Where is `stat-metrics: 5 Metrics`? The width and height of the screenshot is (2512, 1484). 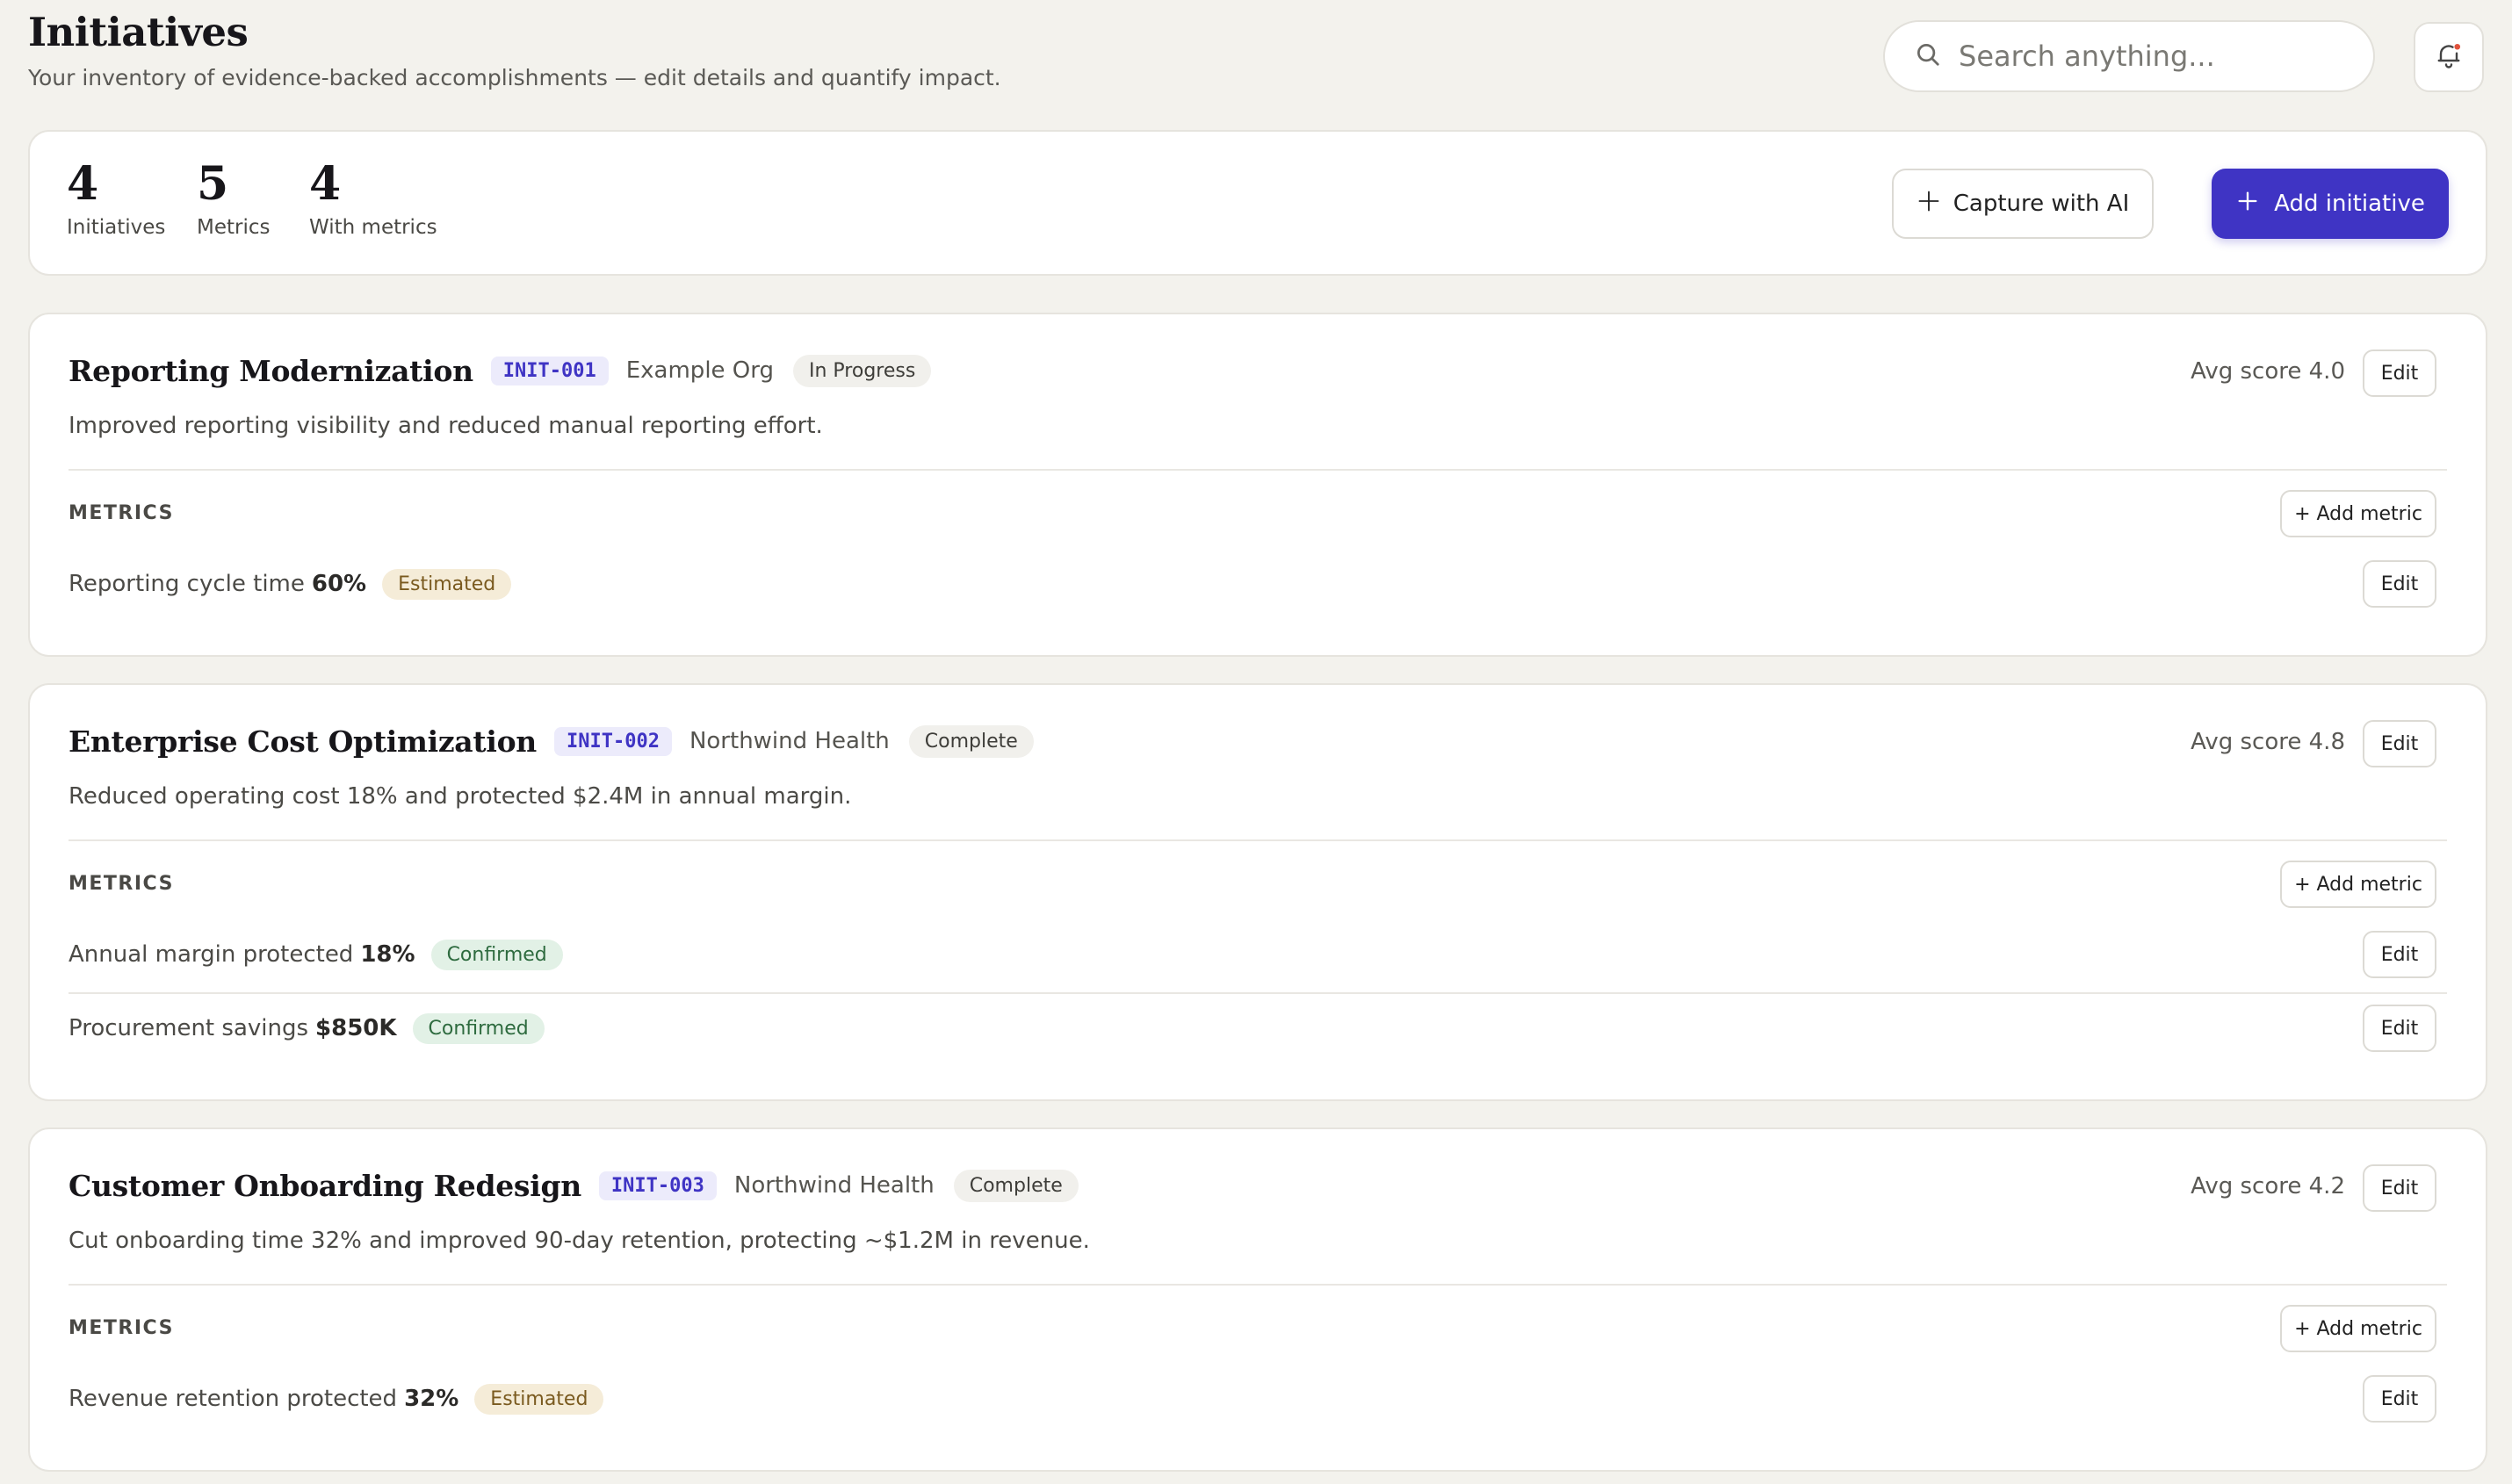
stat-metrics: 5 Metrics is located at coordinates (234, 198).